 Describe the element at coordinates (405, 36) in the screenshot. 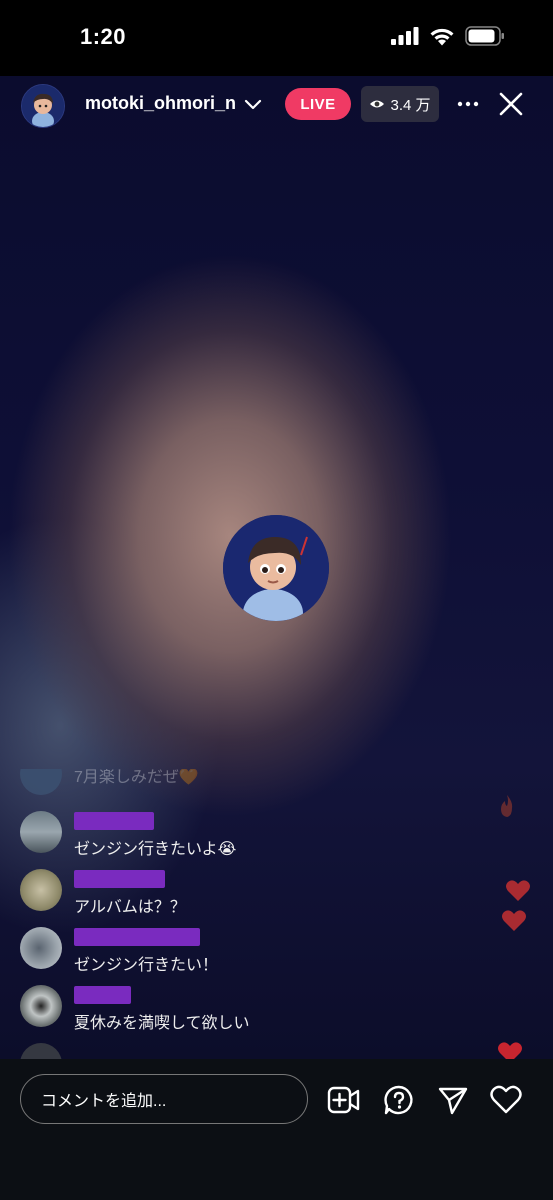

I see `signal-icon` at that location.